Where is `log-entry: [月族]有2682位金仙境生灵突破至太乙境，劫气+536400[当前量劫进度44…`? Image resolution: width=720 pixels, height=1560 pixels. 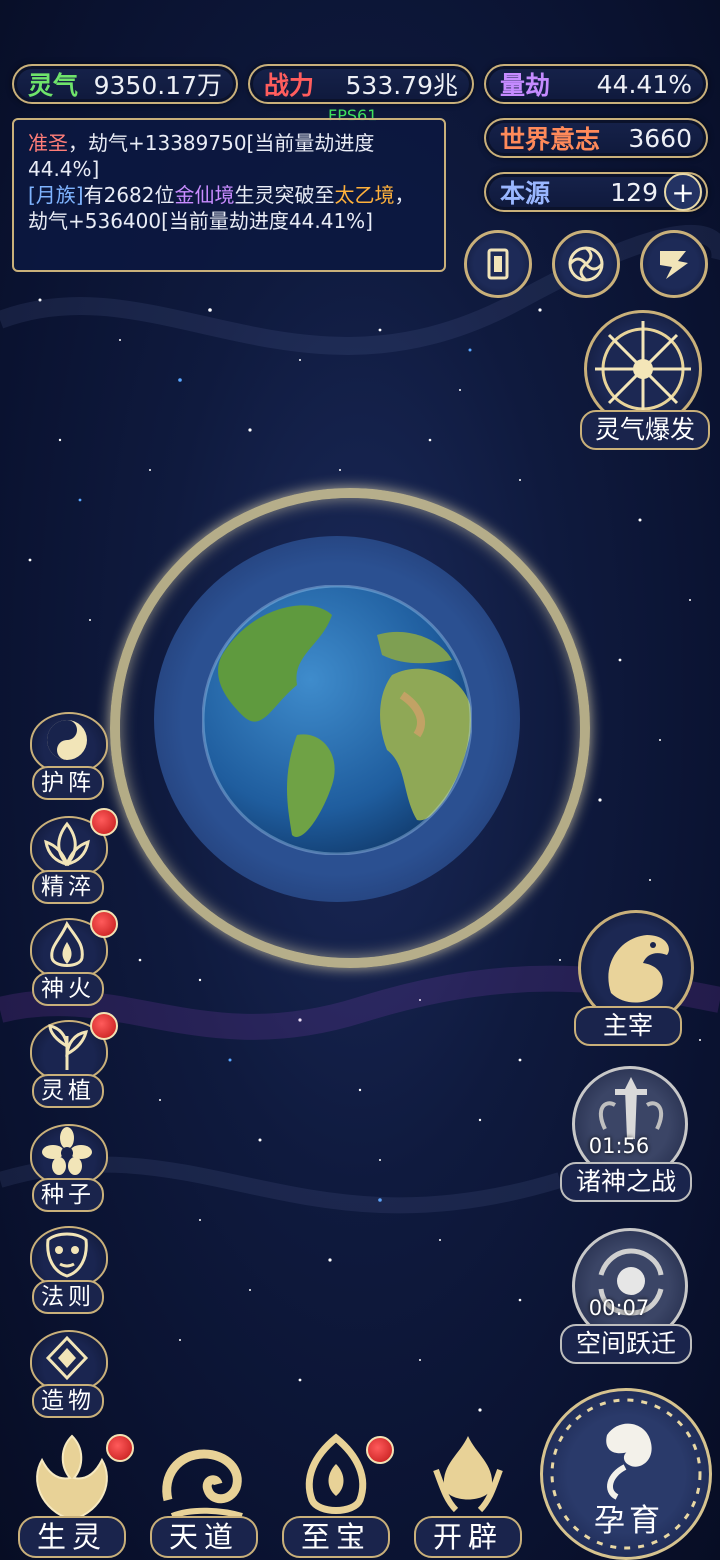 log-entry: [月族]有2682位金仙境生灵突破至太乙境，劫气+536400[当前量劫进度44… is located at coordinates (229, 208).